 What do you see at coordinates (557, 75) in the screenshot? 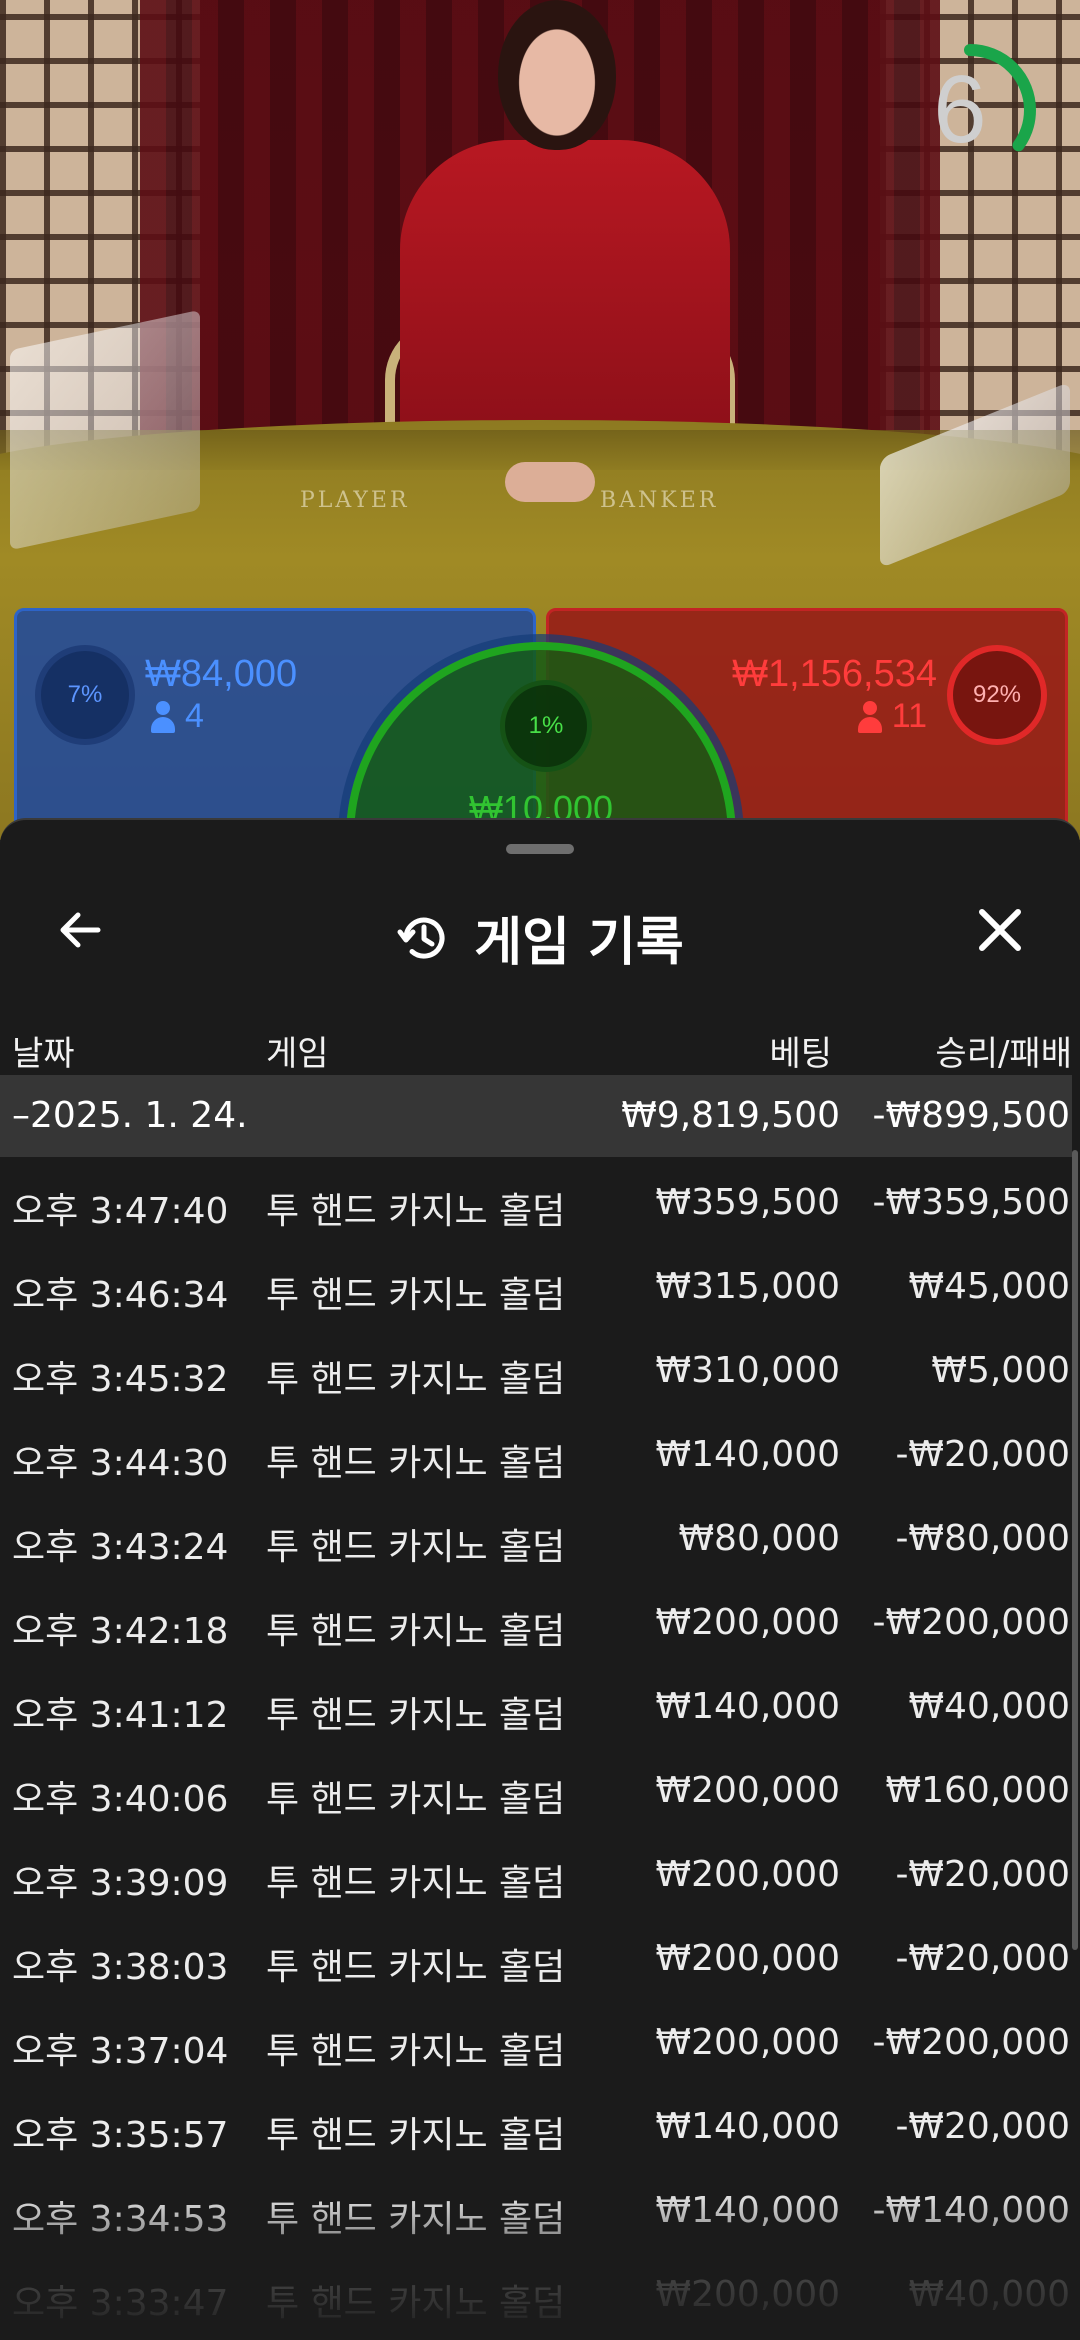
I see `dealer-head` at bounding box center [557, 75].